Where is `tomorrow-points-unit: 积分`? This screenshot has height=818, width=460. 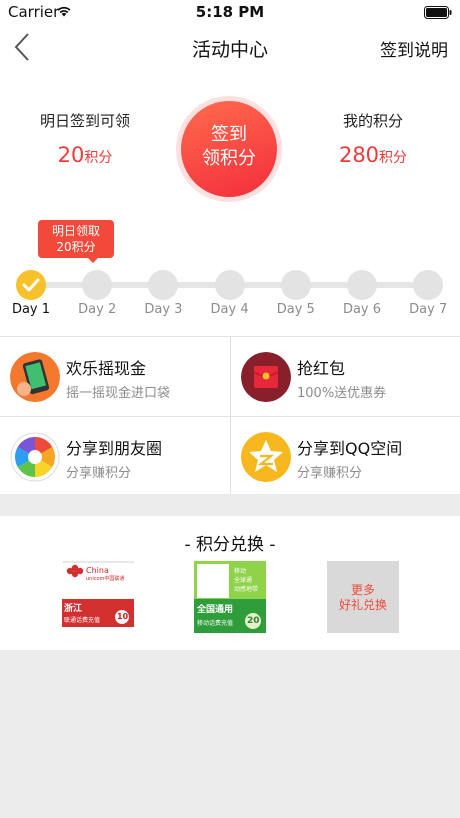 tomorrow-points-unit: 积分 is located at coordinates (98, 158).